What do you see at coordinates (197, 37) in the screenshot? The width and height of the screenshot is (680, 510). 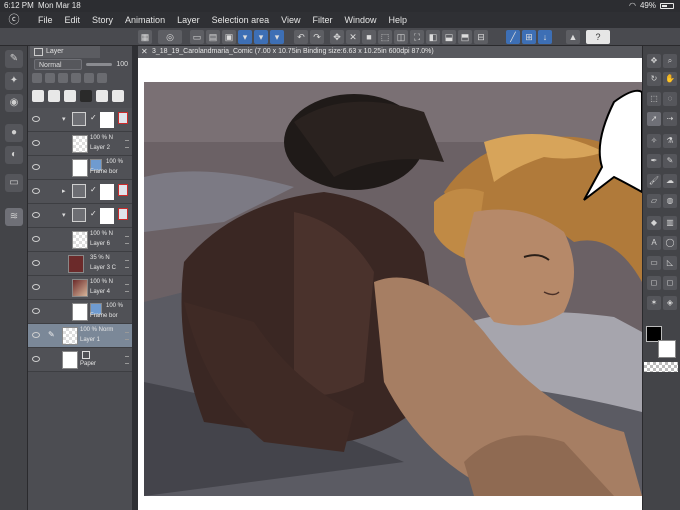 I see `new-file-icon: ▭` at bounding box center [197, 37].